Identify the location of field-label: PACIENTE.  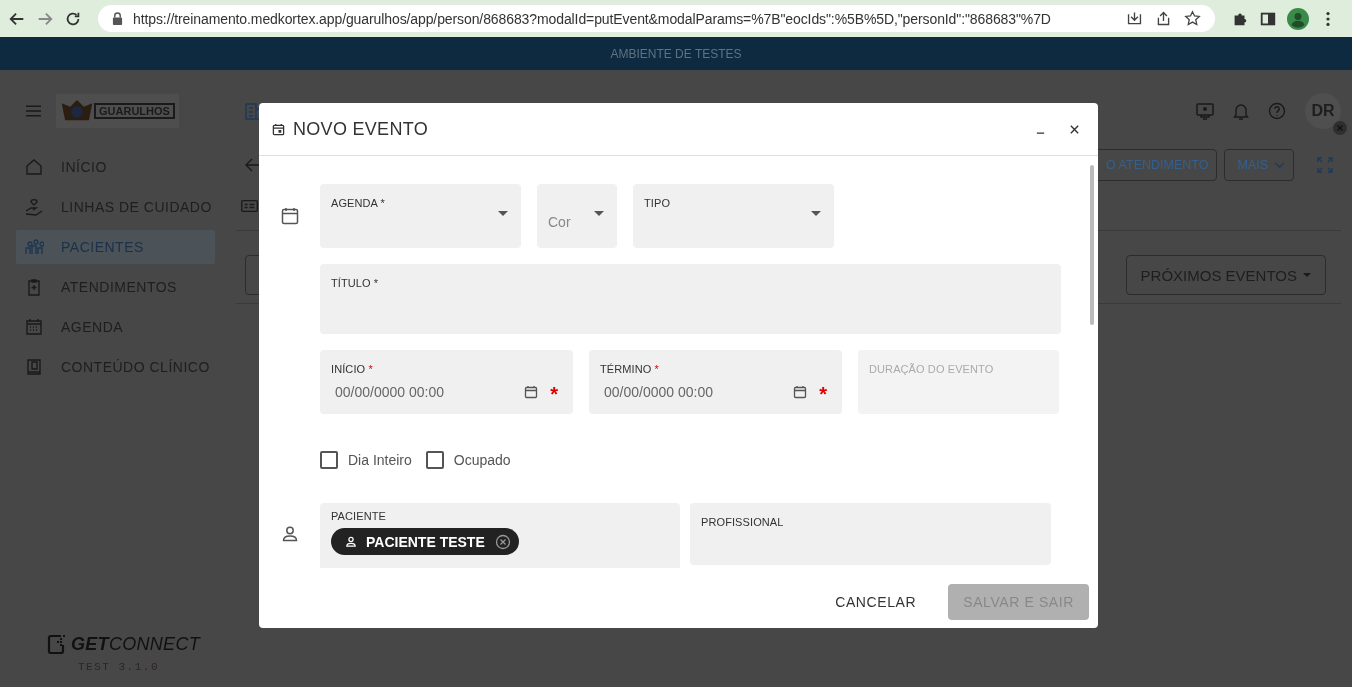
(359, 516).